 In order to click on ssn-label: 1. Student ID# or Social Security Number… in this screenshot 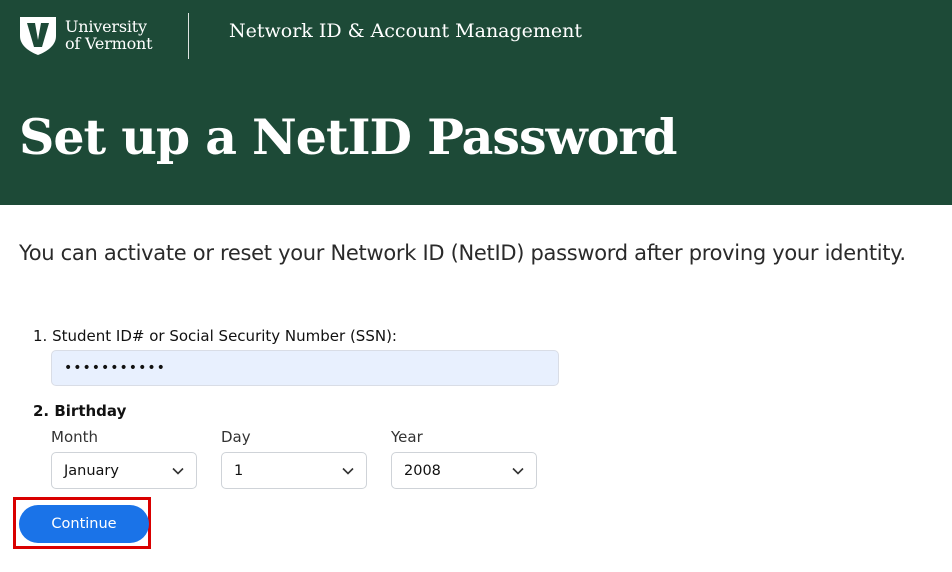, I will do `click(215, 336)`.